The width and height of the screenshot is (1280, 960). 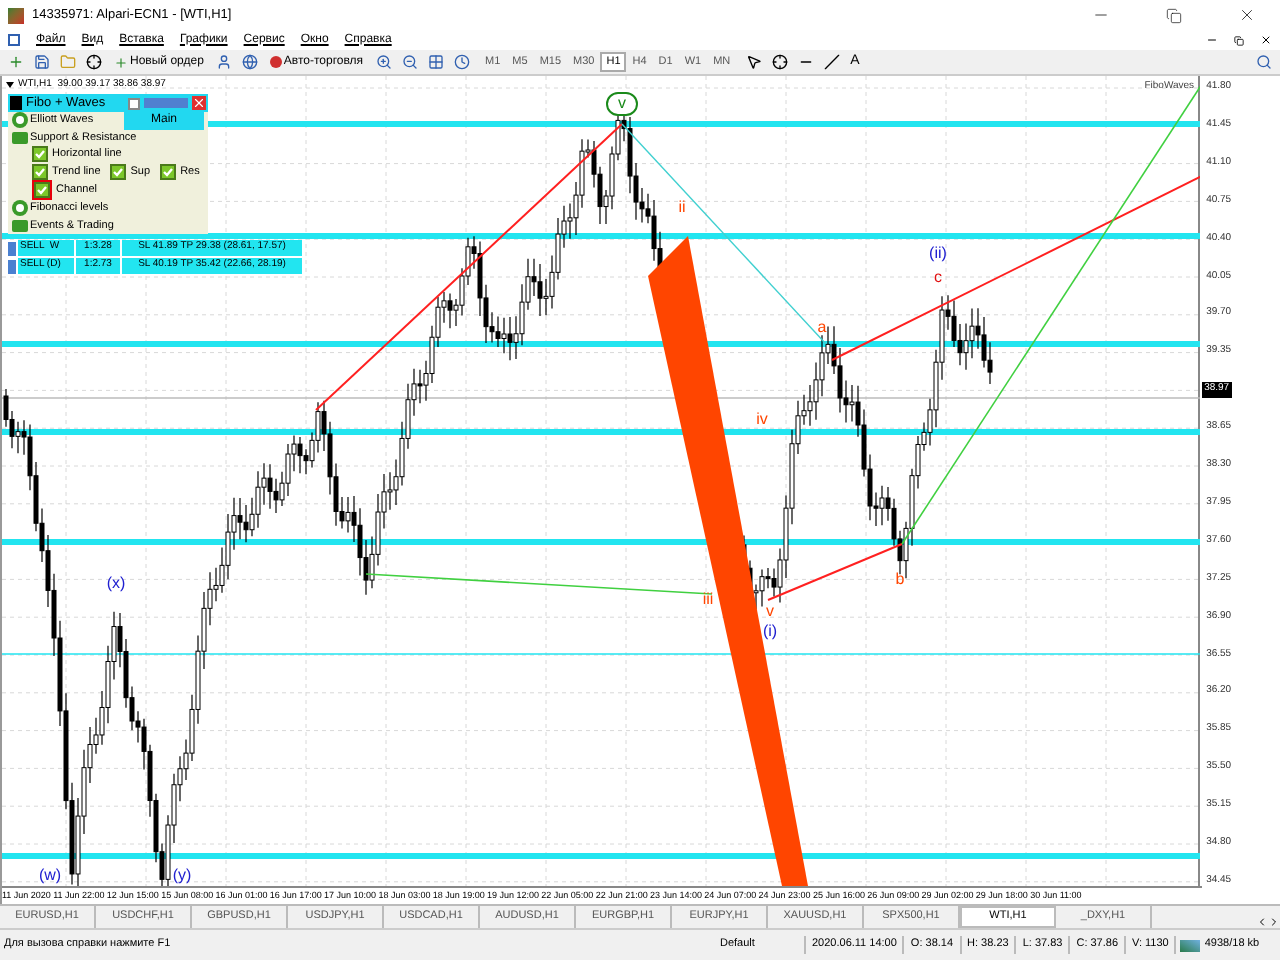 I want to click on cursor-icon, so click(x=754, y=62).